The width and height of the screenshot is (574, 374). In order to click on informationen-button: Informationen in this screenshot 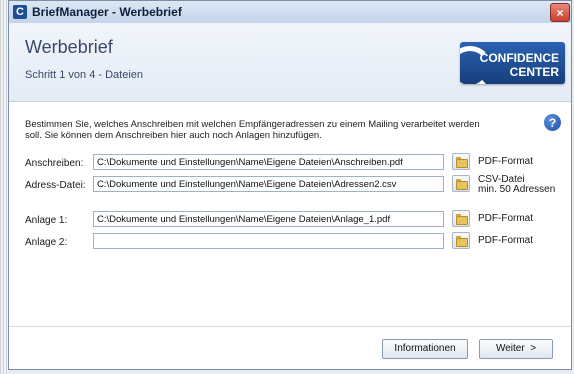, I will do `click(425, 349)`.